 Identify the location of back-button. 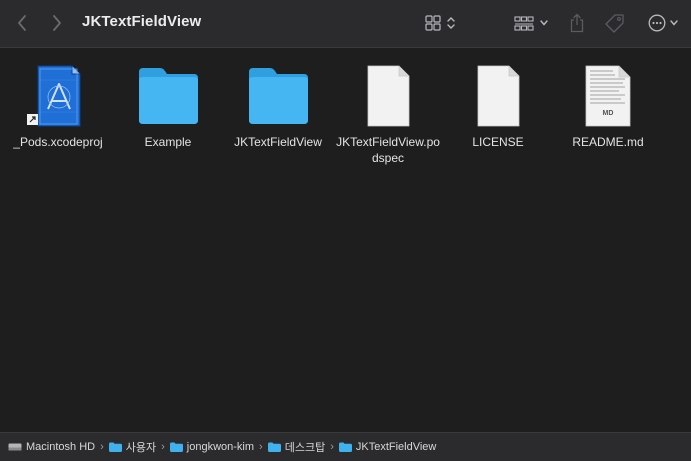
(22, 23).